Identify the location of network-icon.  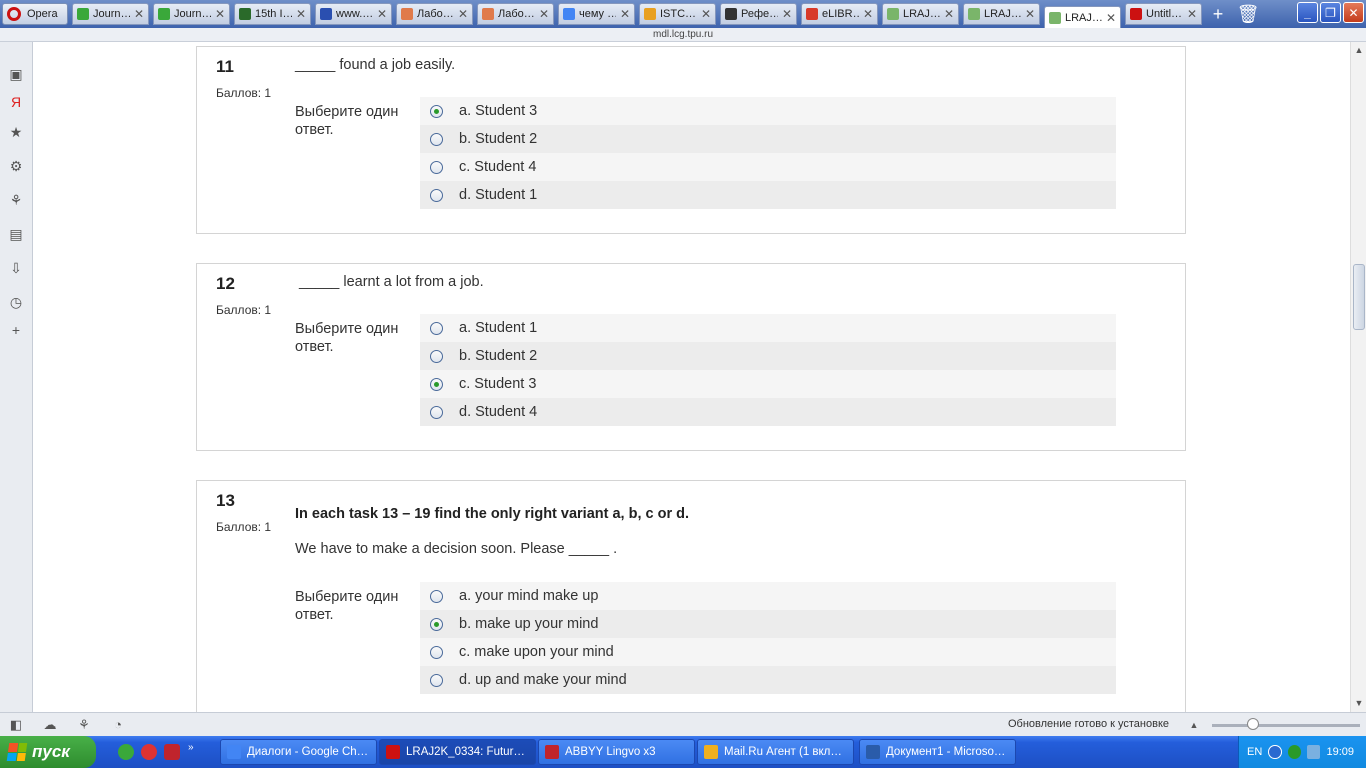
(1314, 752).